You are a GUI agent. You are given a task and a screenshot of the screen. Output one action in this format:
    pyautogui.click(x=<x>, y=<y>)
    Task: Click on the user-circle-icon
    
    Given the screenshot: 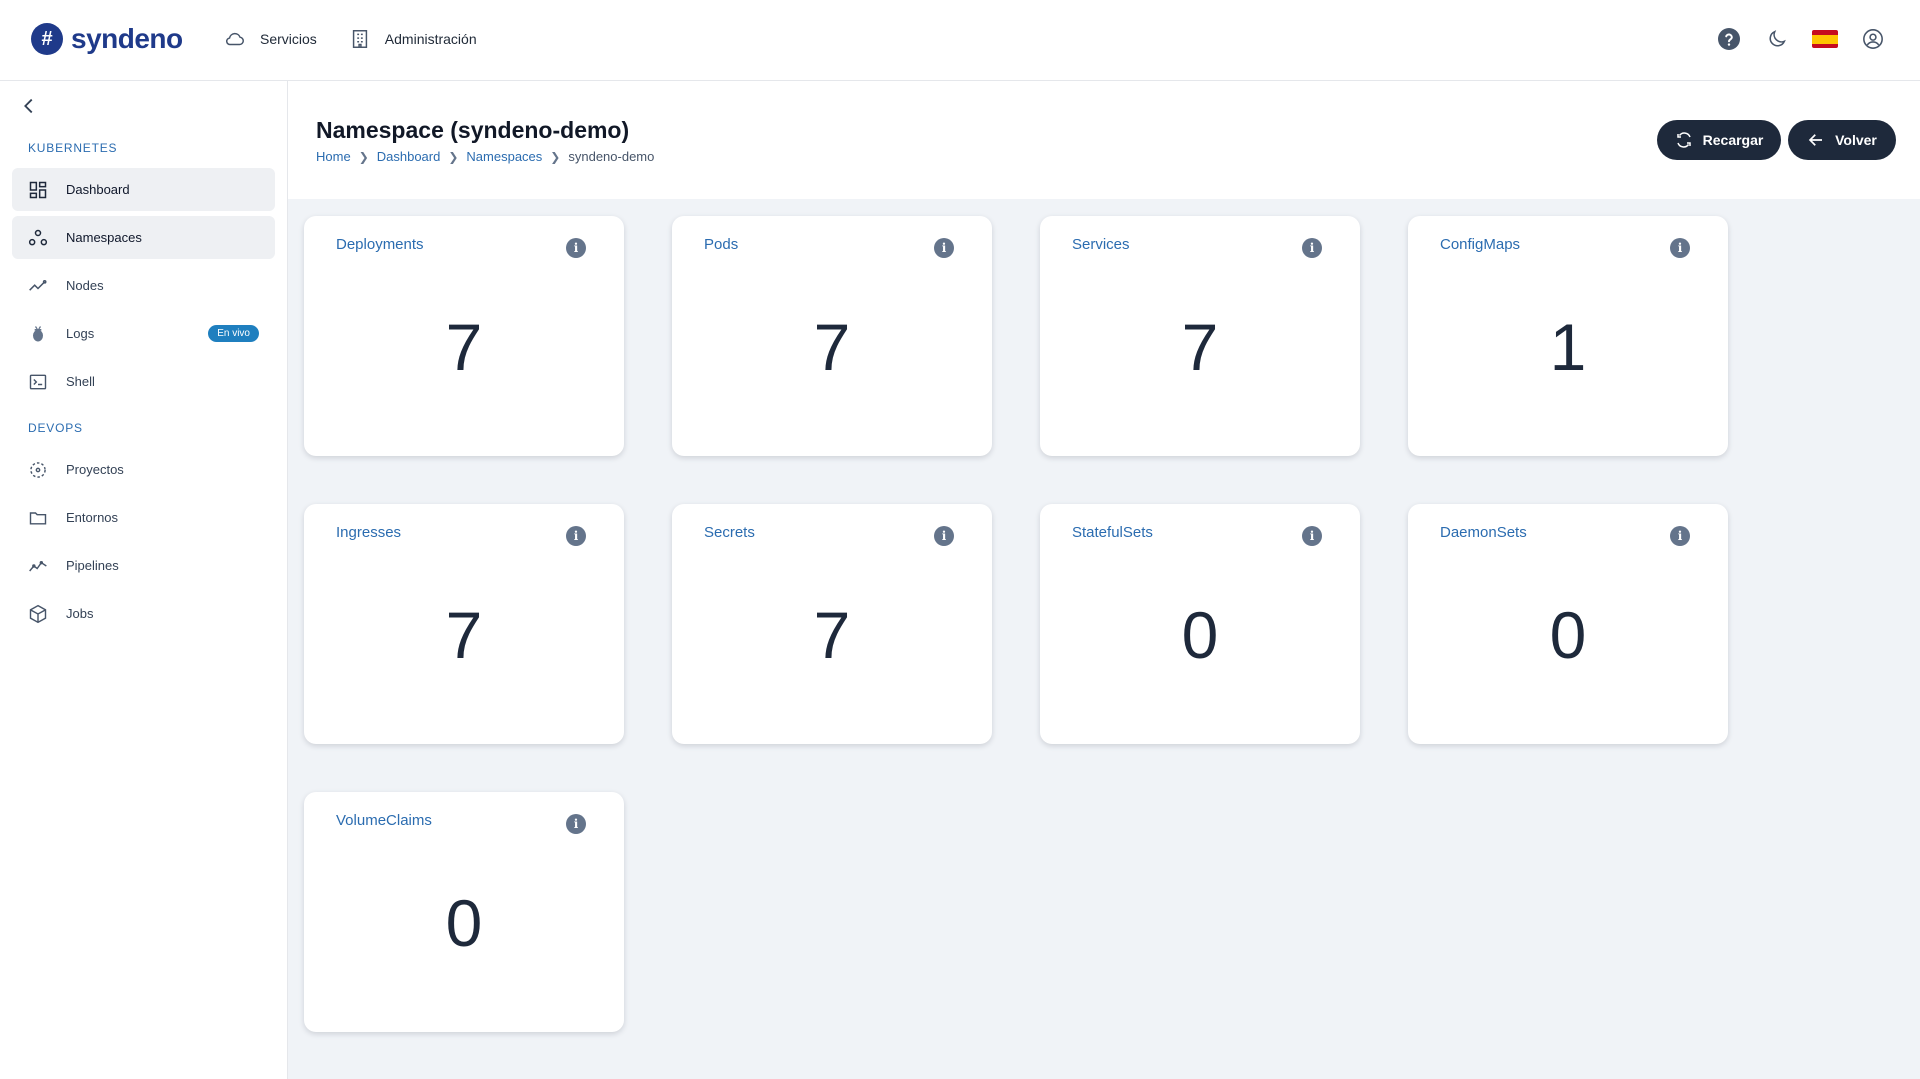 What is the action you would take?
    pyautogui.click(x=1873, y=39)
    